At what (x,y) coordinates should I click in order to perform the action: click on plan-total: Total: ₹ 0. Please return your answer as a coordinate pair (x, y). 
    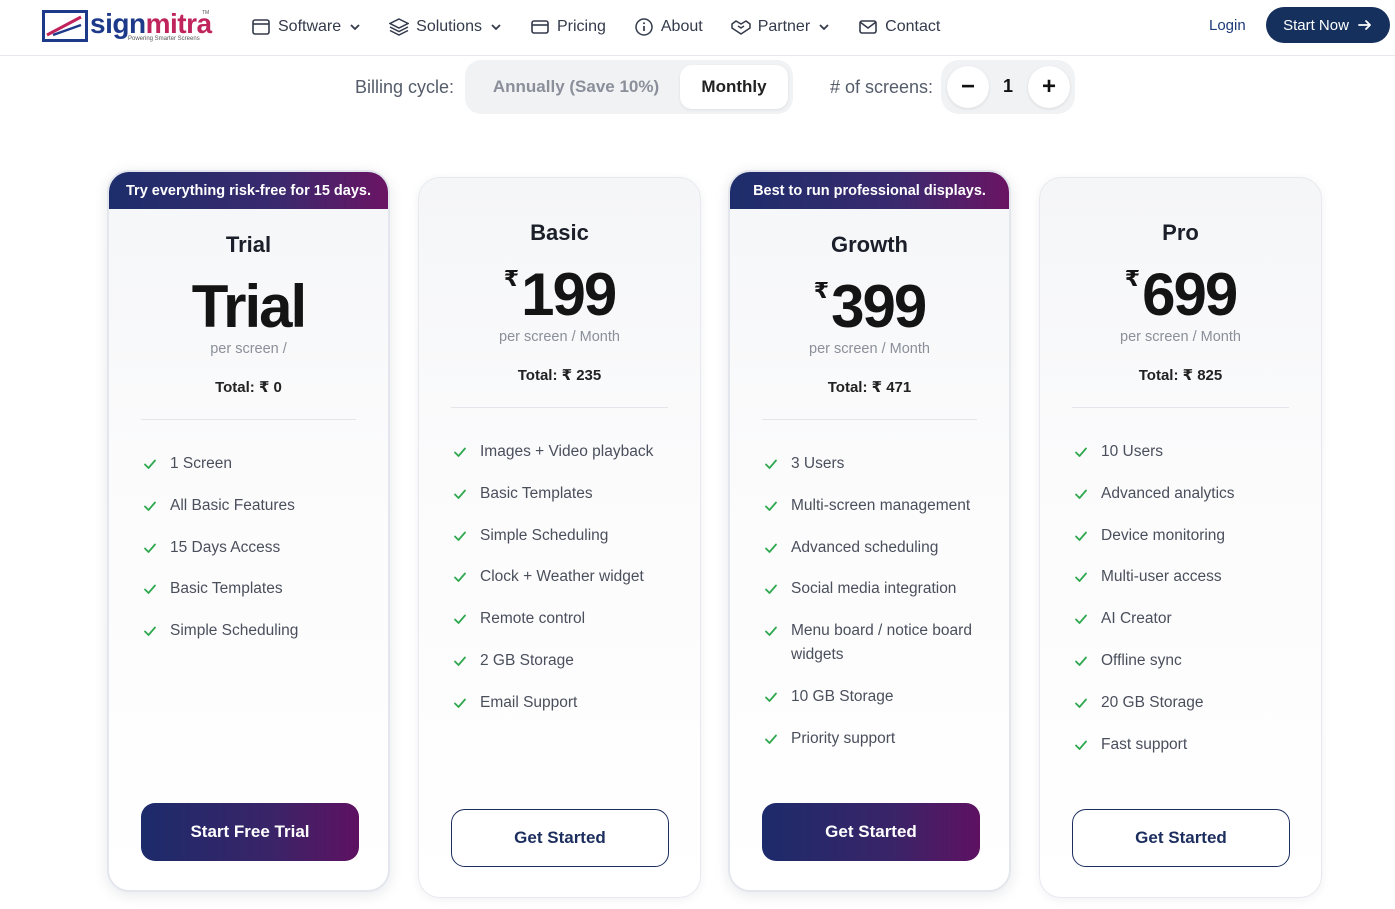
    Looking at the image, I should click on (248, 387).